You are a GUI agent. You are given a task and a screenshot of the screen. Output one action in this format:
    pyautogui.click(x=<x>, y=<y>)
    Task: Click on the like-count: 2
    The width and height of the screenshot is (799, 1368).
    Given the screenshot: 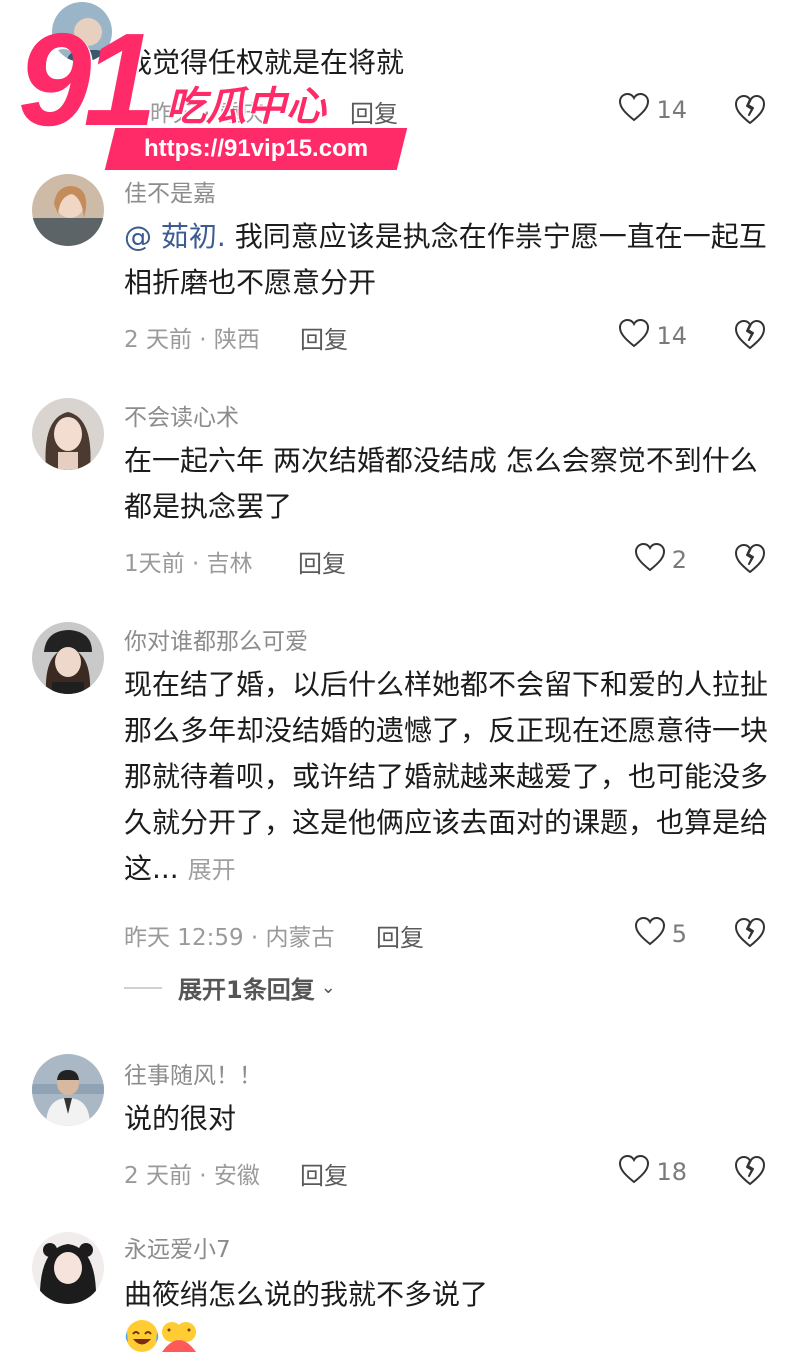 What is the action you would take?
    pyautogui.click(x=679, y=560)
    